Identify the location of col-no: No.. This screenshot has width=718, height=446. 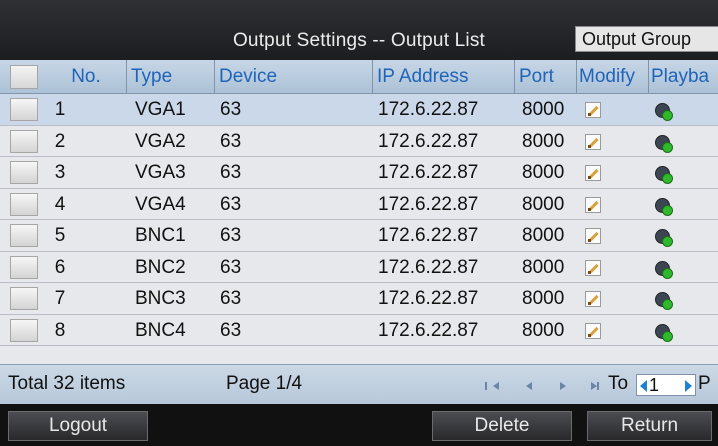
(86, 77).